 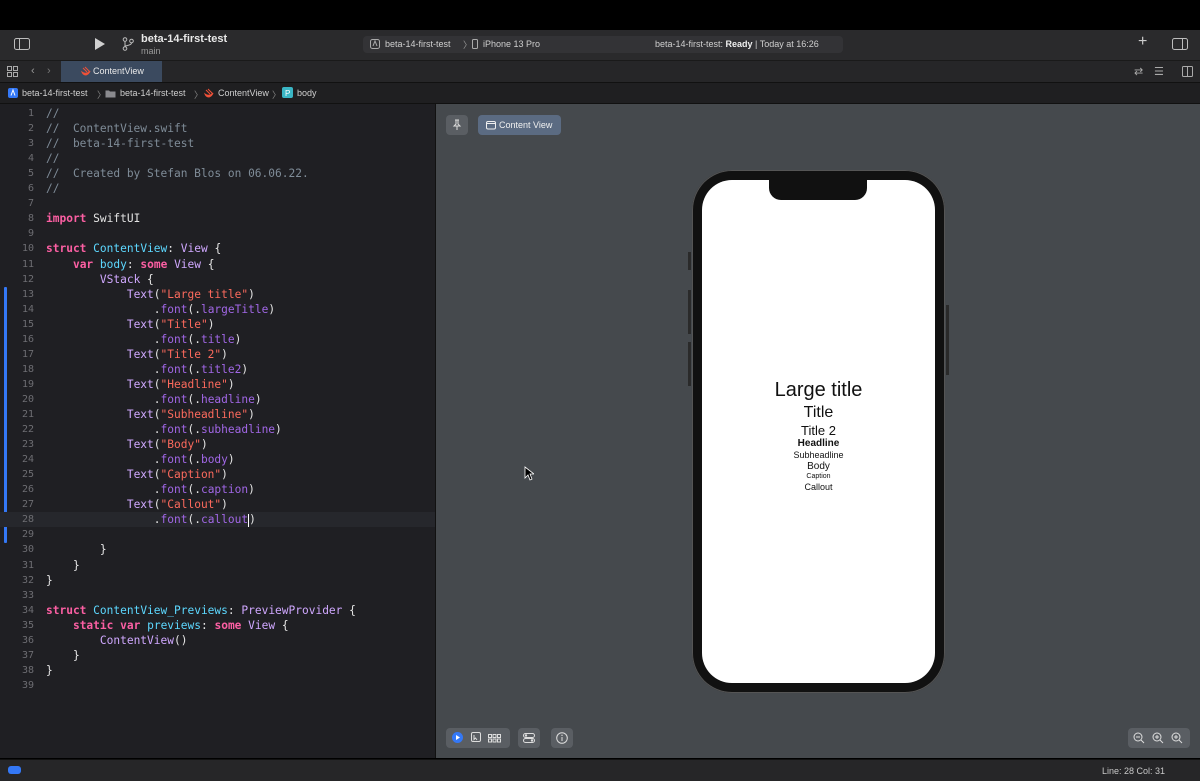 What do you see at coordinates (785, 44) in the screenshot?
I see `status-suffix: | Today at 16:26` at bounding box center [785, 44].